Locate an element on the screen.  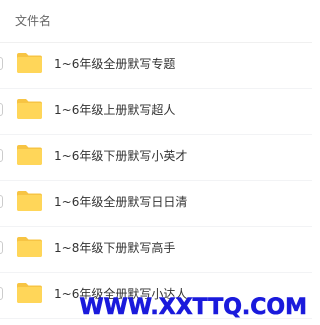
file-name: 1~6年级上册默写超人 is located at coordinates (114, 110).